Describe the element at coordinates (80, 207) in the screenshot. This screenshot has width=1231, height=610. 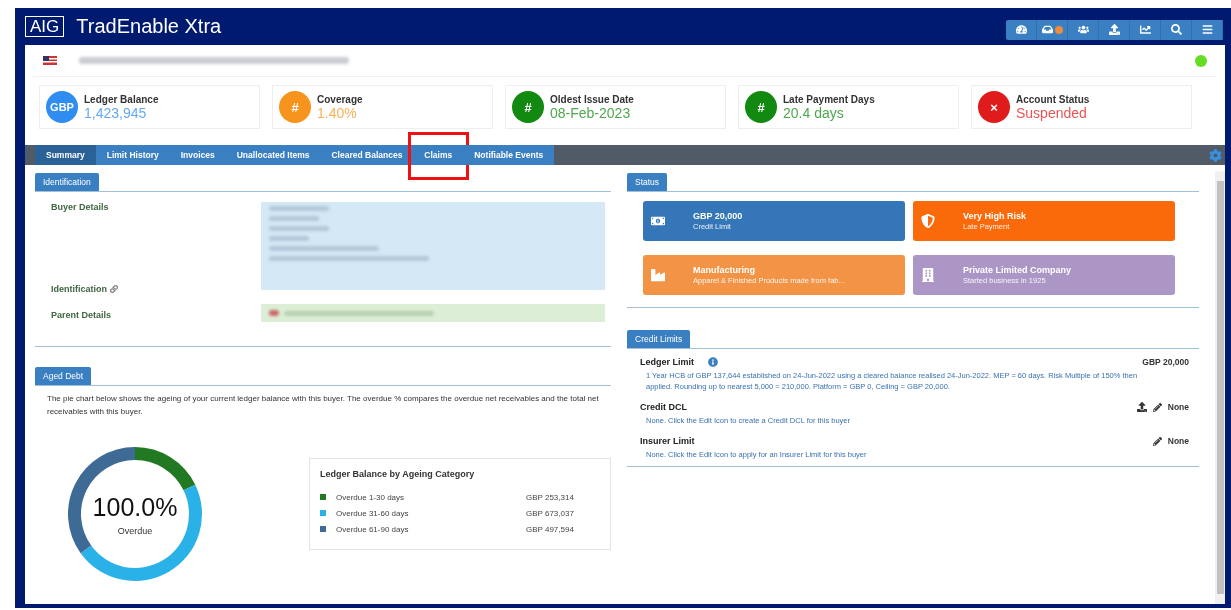
I see `field-label: Buyer Details` at that location.